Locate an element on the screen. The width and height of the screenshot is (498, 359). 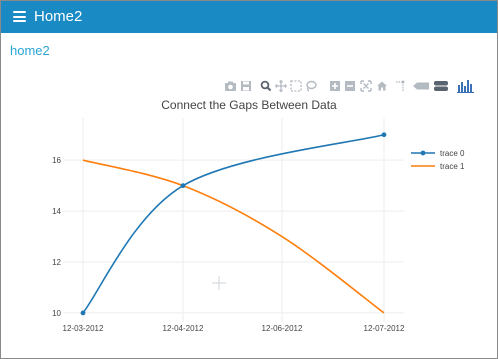
legend: trace 0 trace 1 is located at coordinates (438, 160).